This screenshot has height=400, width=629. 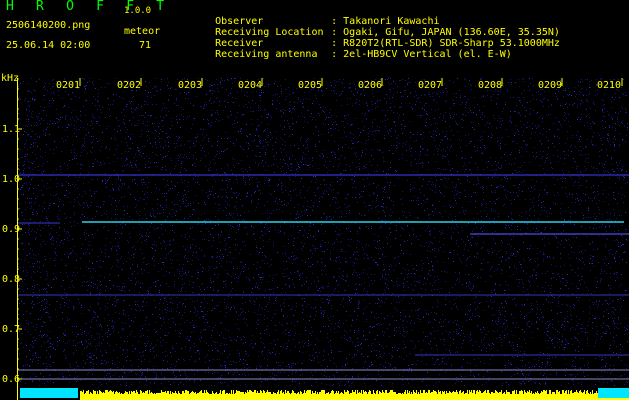 What do you see at coordinates (48, 25) in the screenshot?
I see `file-name: 2506140200.png` at bounding box center [48, 25].